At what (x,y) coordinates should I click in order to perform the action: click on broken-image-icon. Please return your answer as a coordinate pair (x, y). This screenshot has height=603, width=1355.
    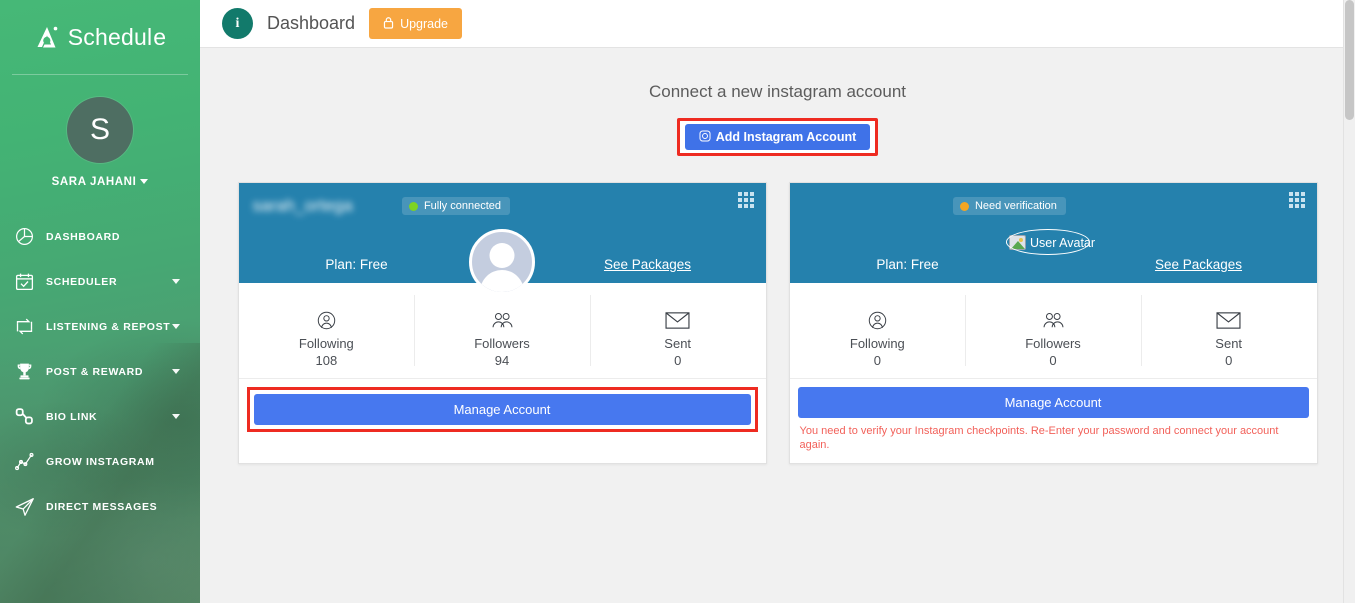
    Looking at the image, I should click on (1017, 242).